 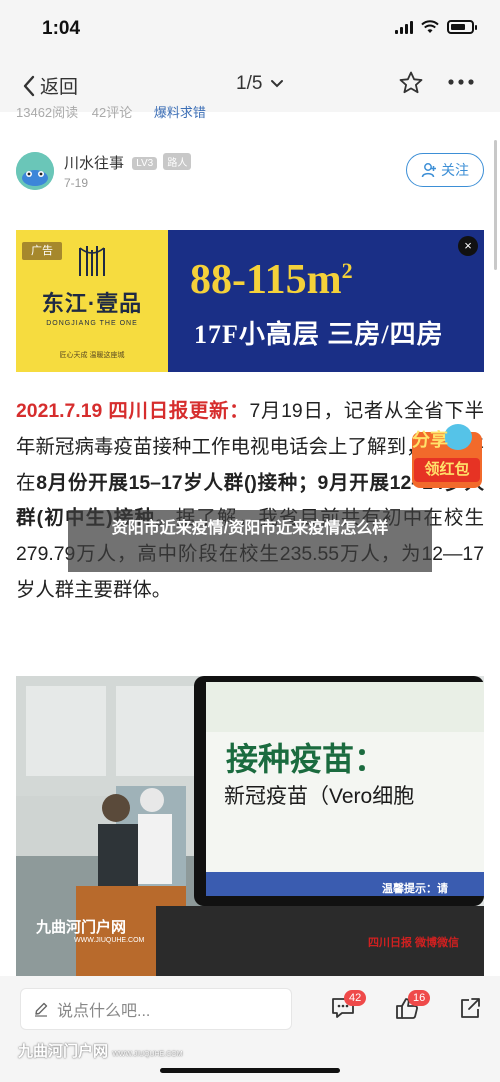 What do you see at coordinates (428, 170) in the screenshot?
I see `add-user-icon` at bounding box center [428, 170].